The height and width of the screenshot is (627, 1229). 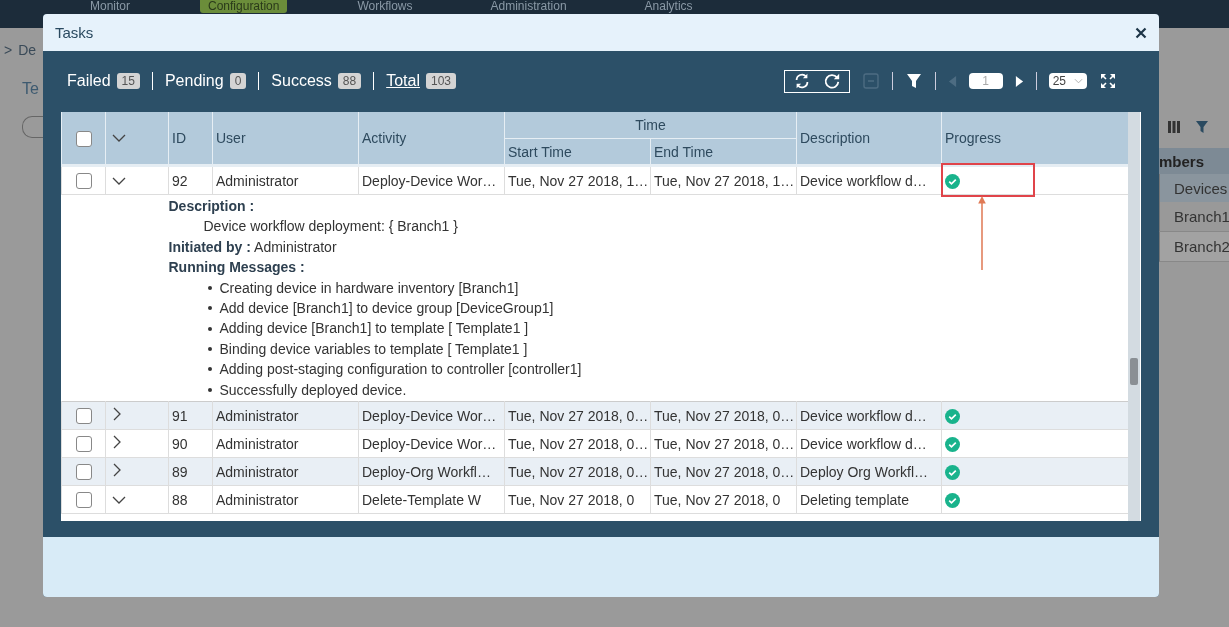 What do you see at coordinates (384, 138) in the screenshot?
I see `column-header: Activity` at bounding box center [384, 138].